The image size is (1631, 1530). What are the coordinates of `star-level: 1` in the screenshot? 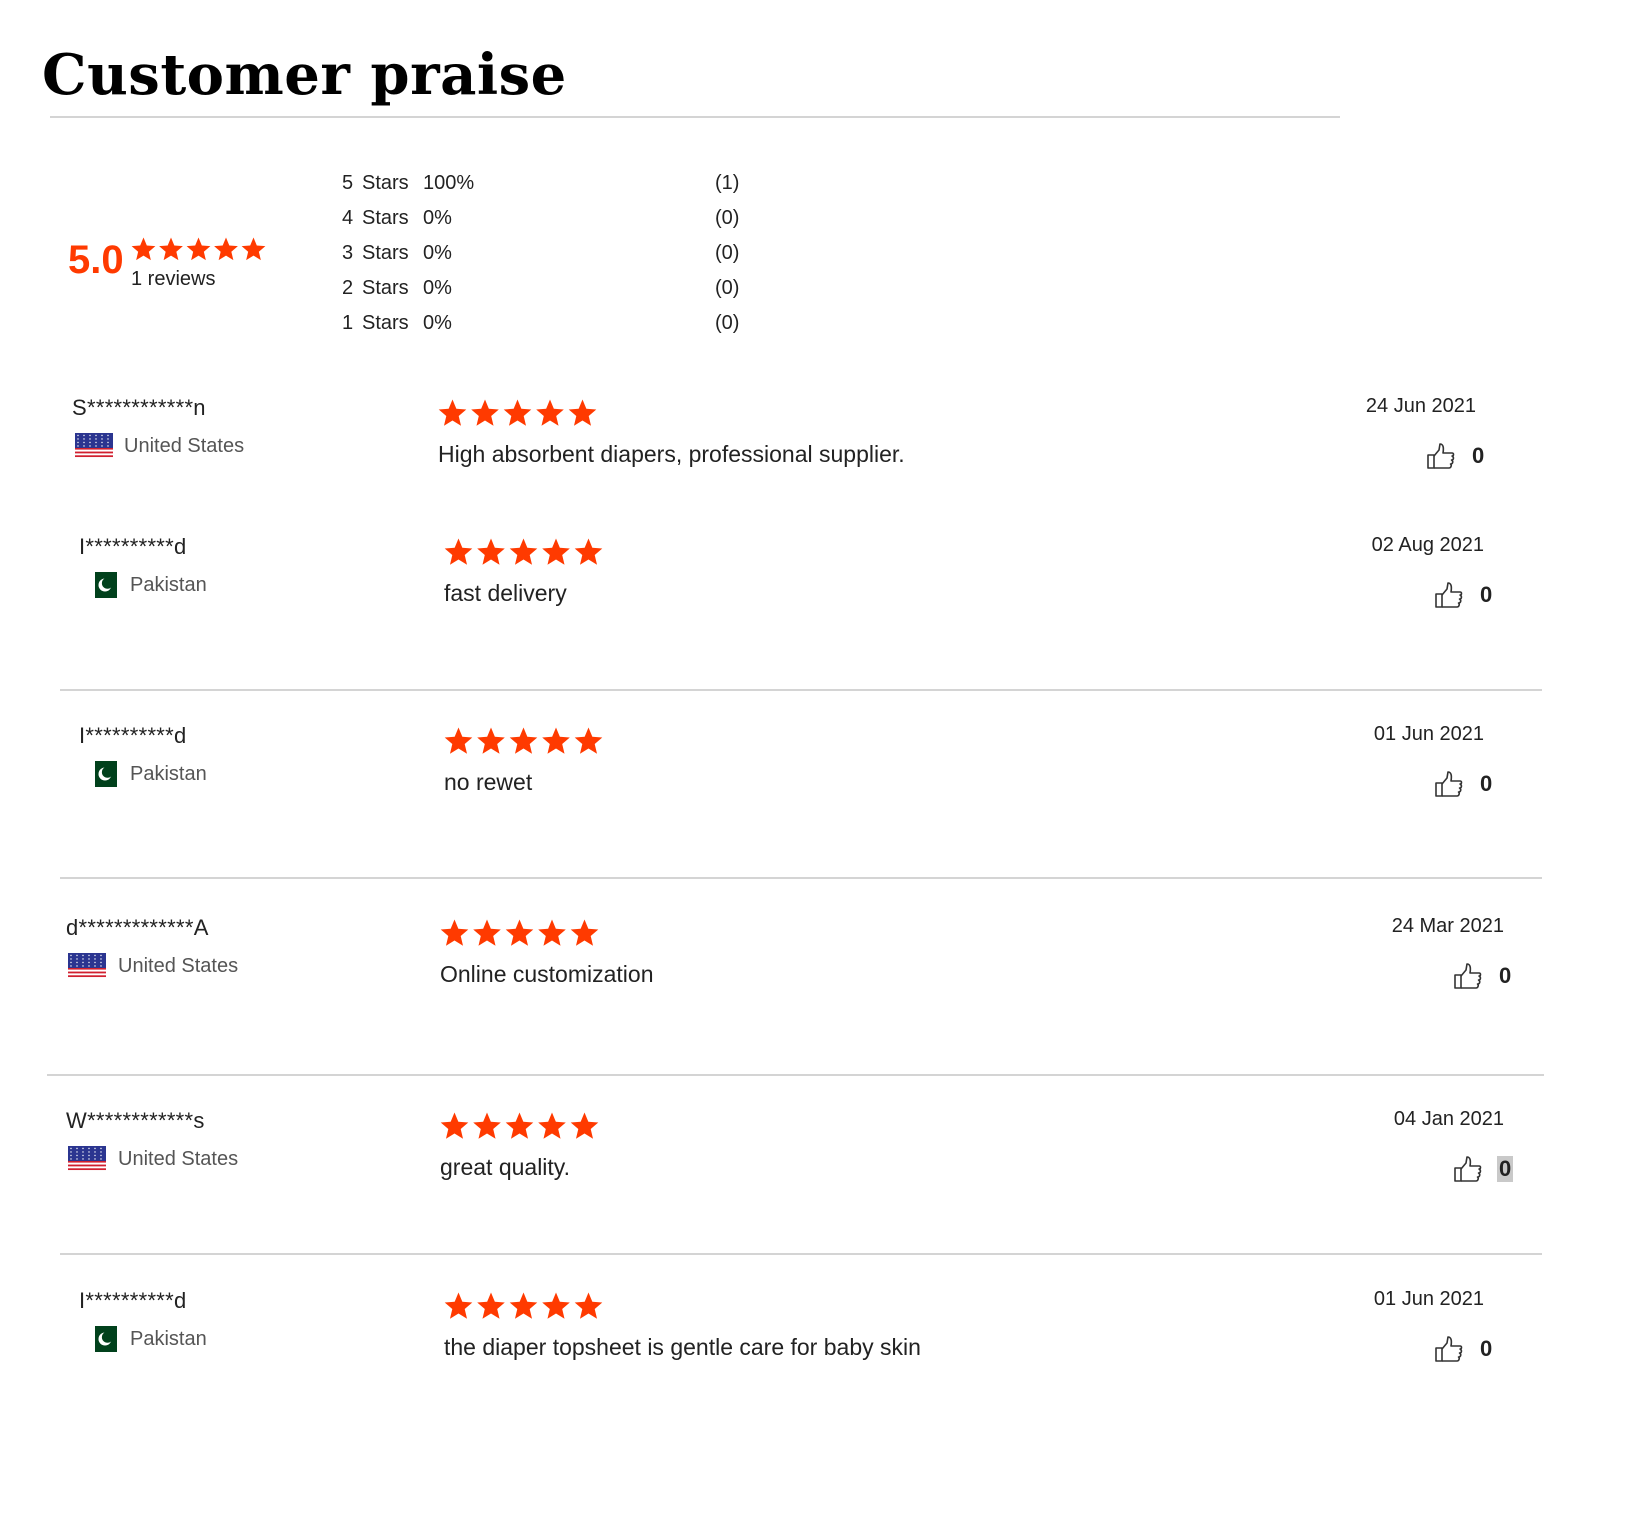 It's located at (348, 323).